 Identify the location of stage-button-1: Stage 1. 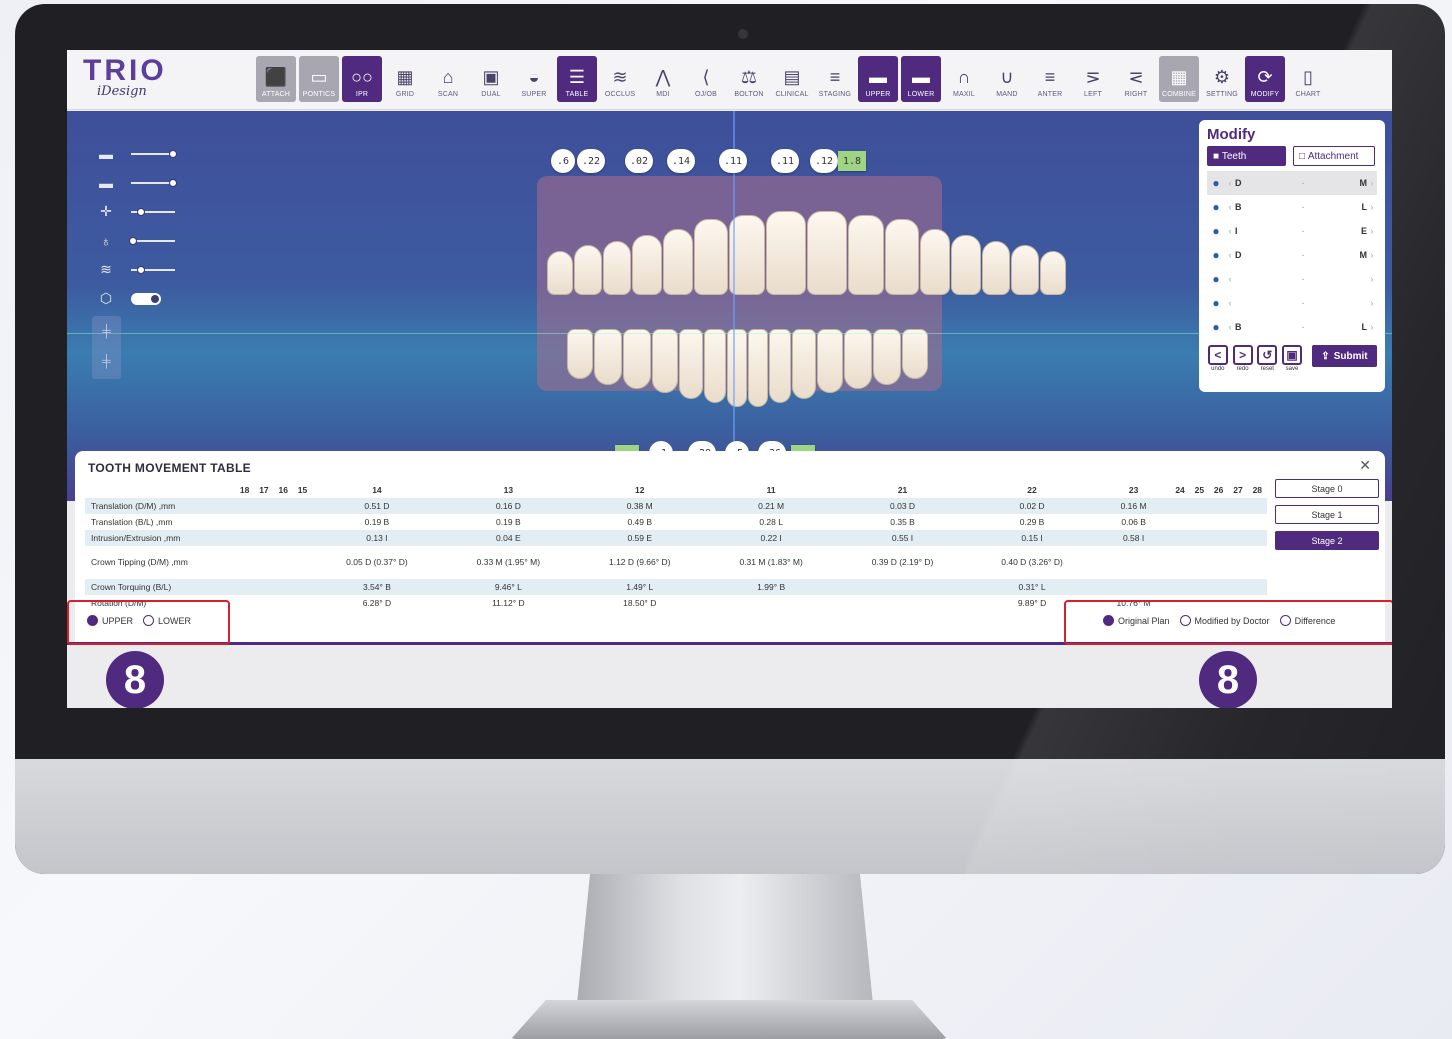
(1327, 514).